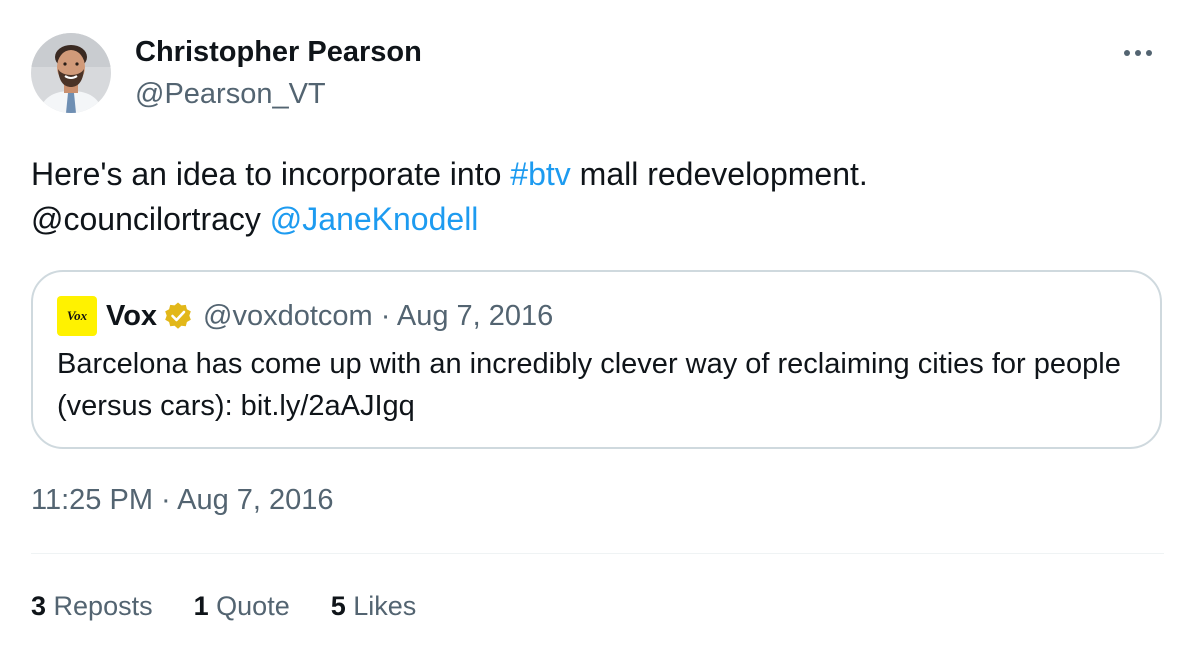 The width and height of the screenshot is (1192, 656). What do you see at coordinates (378, 315) in the screenshot?
I see `quoted-author-handle-date: @voxdotcom · Aug 7, 2016` at bounding box center [378, 315].